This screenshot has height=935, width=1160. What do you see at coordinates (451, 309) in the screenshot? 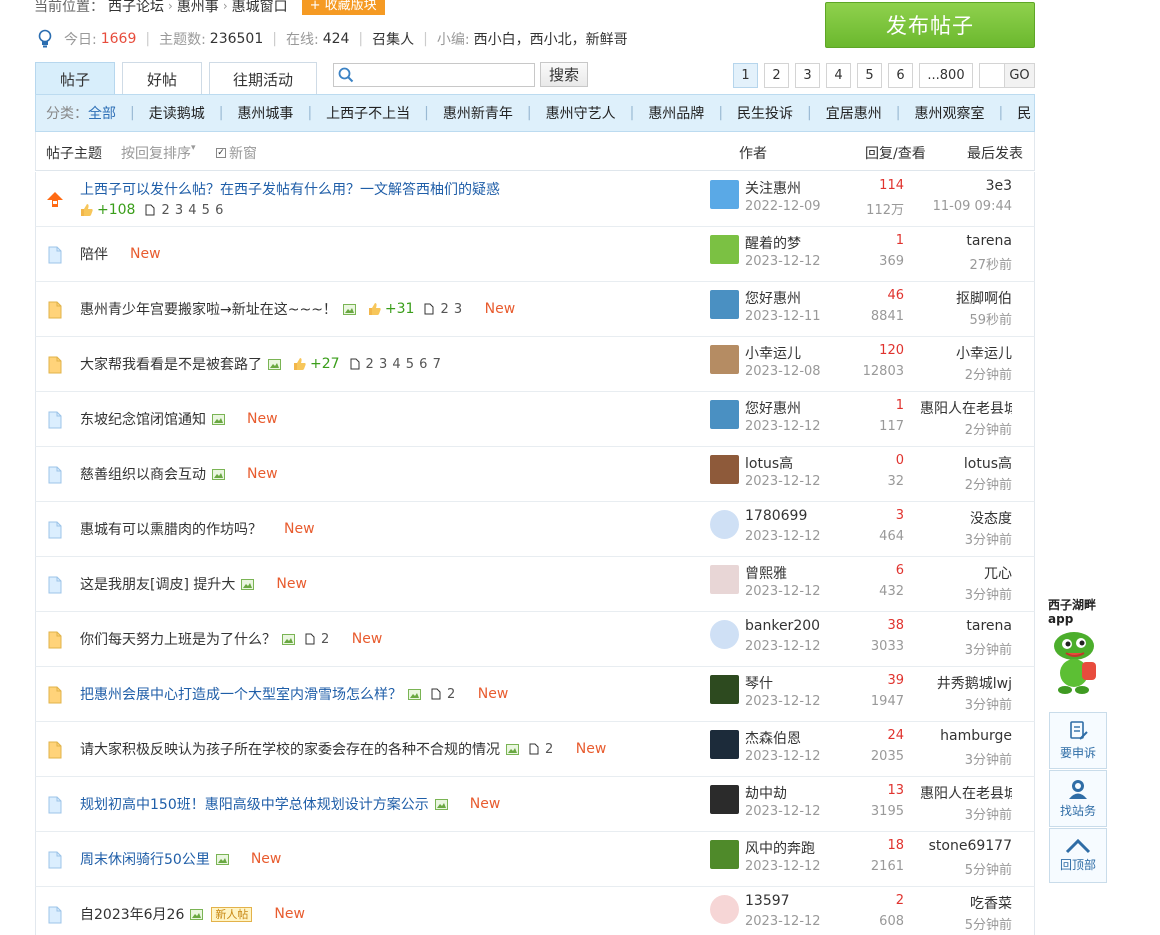
I see `page-list: 2 3` at bounding box center [451, 309].